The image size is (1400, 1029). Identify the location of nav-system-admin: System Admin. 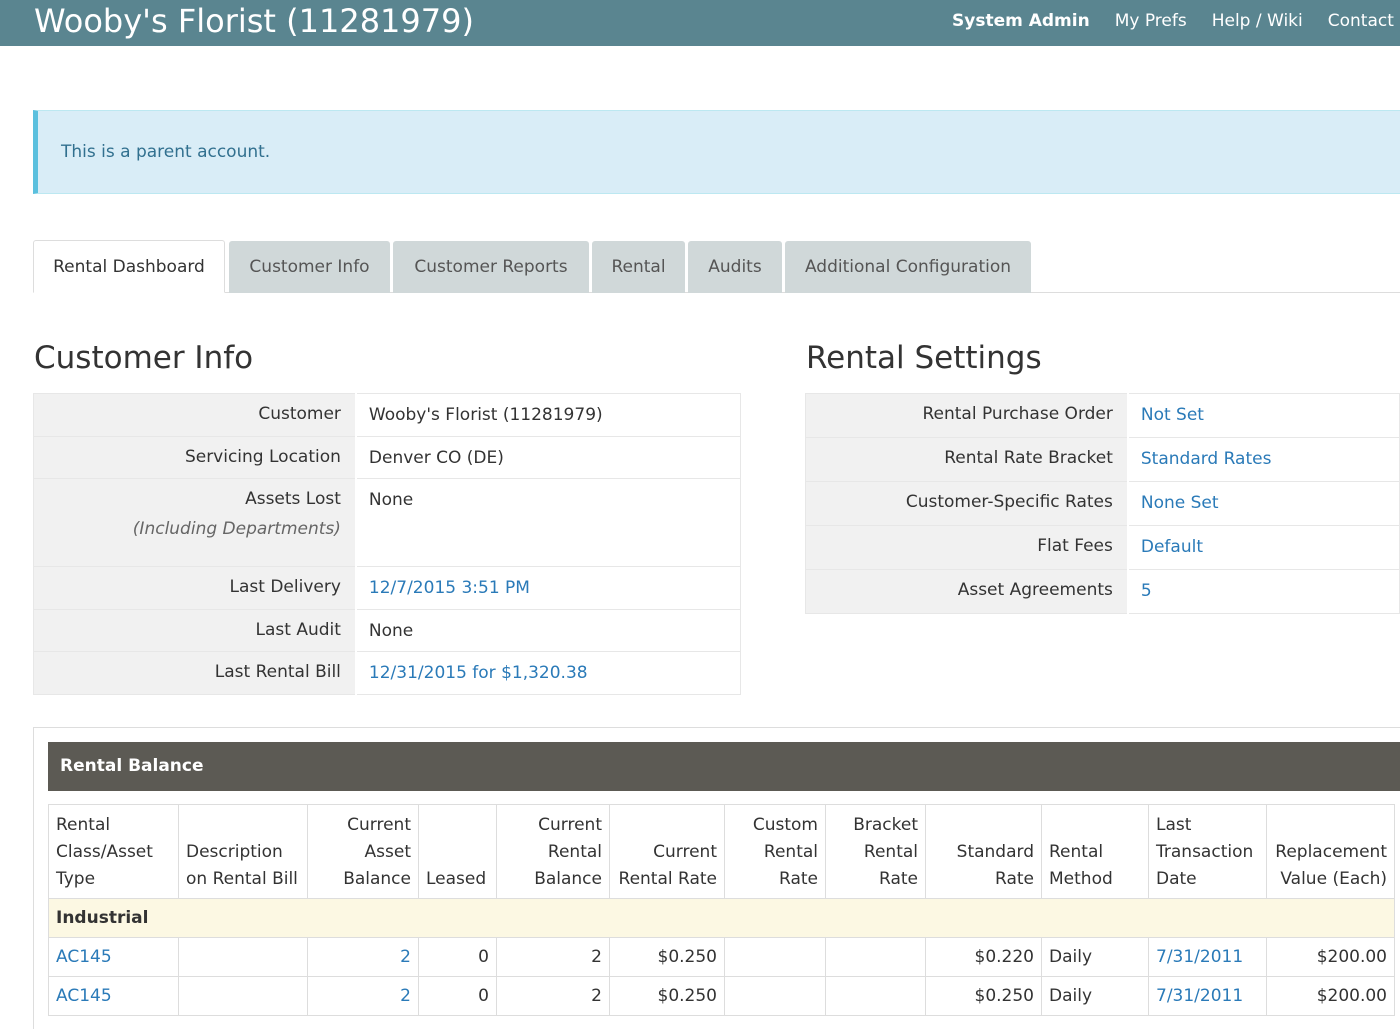
(1021, 22).